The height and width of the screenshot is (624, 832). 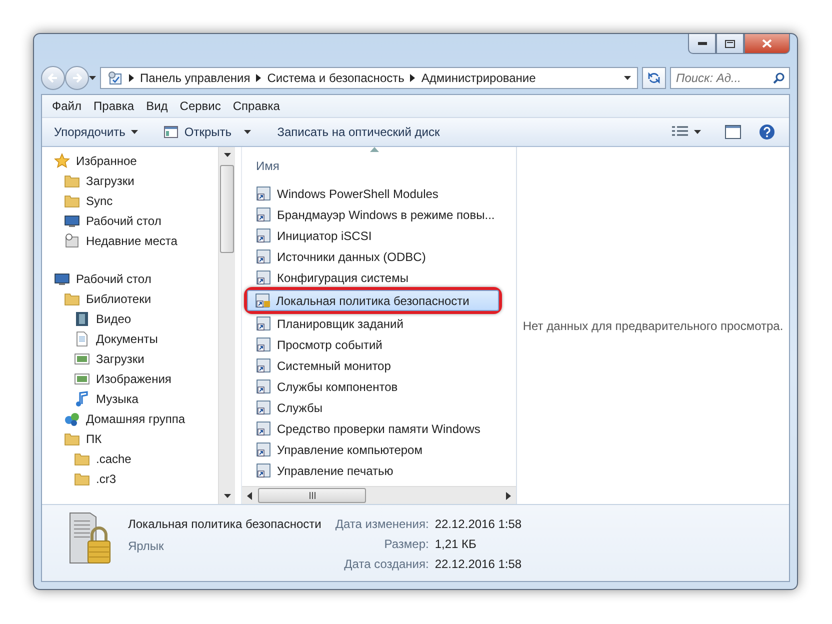 What do you see at coordinates (379, 495) in the screenshot?
I see `horizontal-scrollbar` at bounding box center [379, 495].